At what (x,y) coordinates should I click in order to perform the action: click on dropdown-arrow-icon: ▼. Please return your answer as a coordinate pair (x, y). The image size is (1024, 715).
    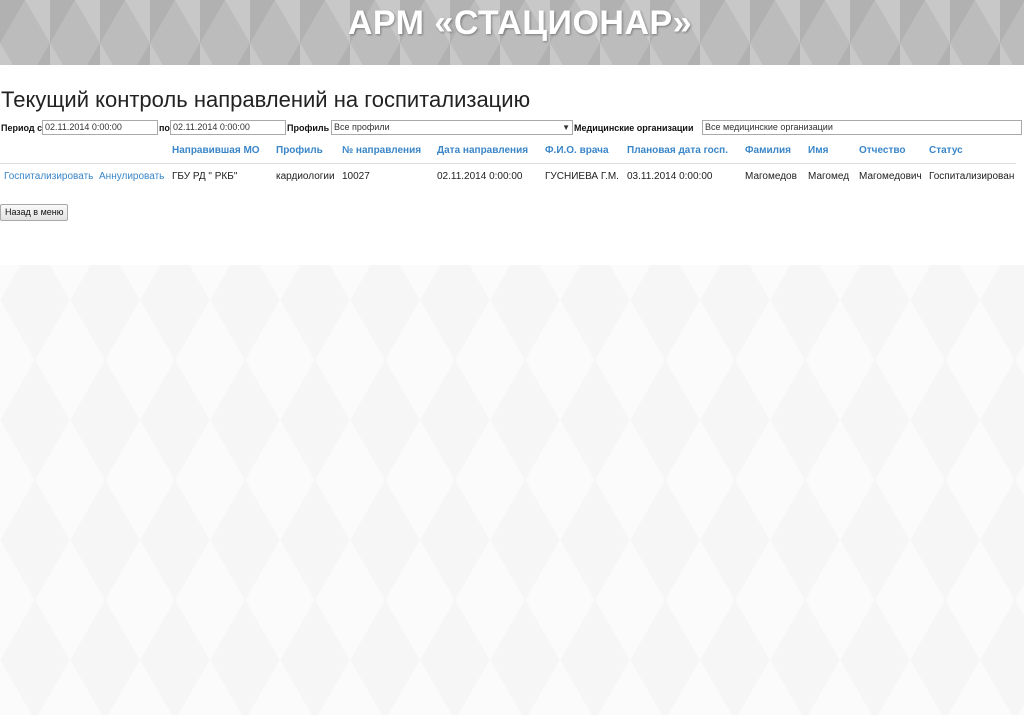
    Looking at the image, I should click on (566, 127).